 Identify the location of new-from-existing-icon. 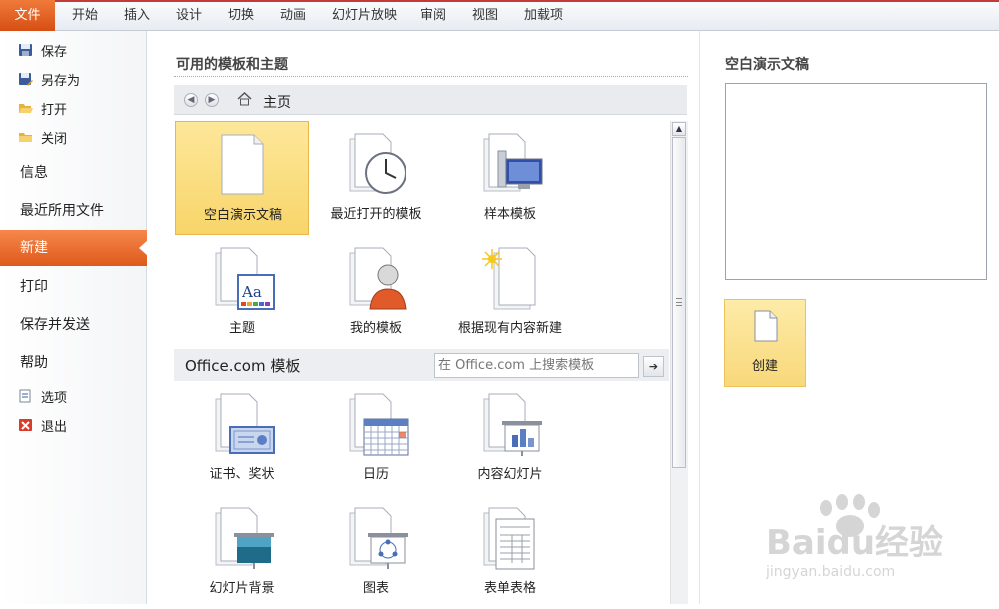
(509, 278).